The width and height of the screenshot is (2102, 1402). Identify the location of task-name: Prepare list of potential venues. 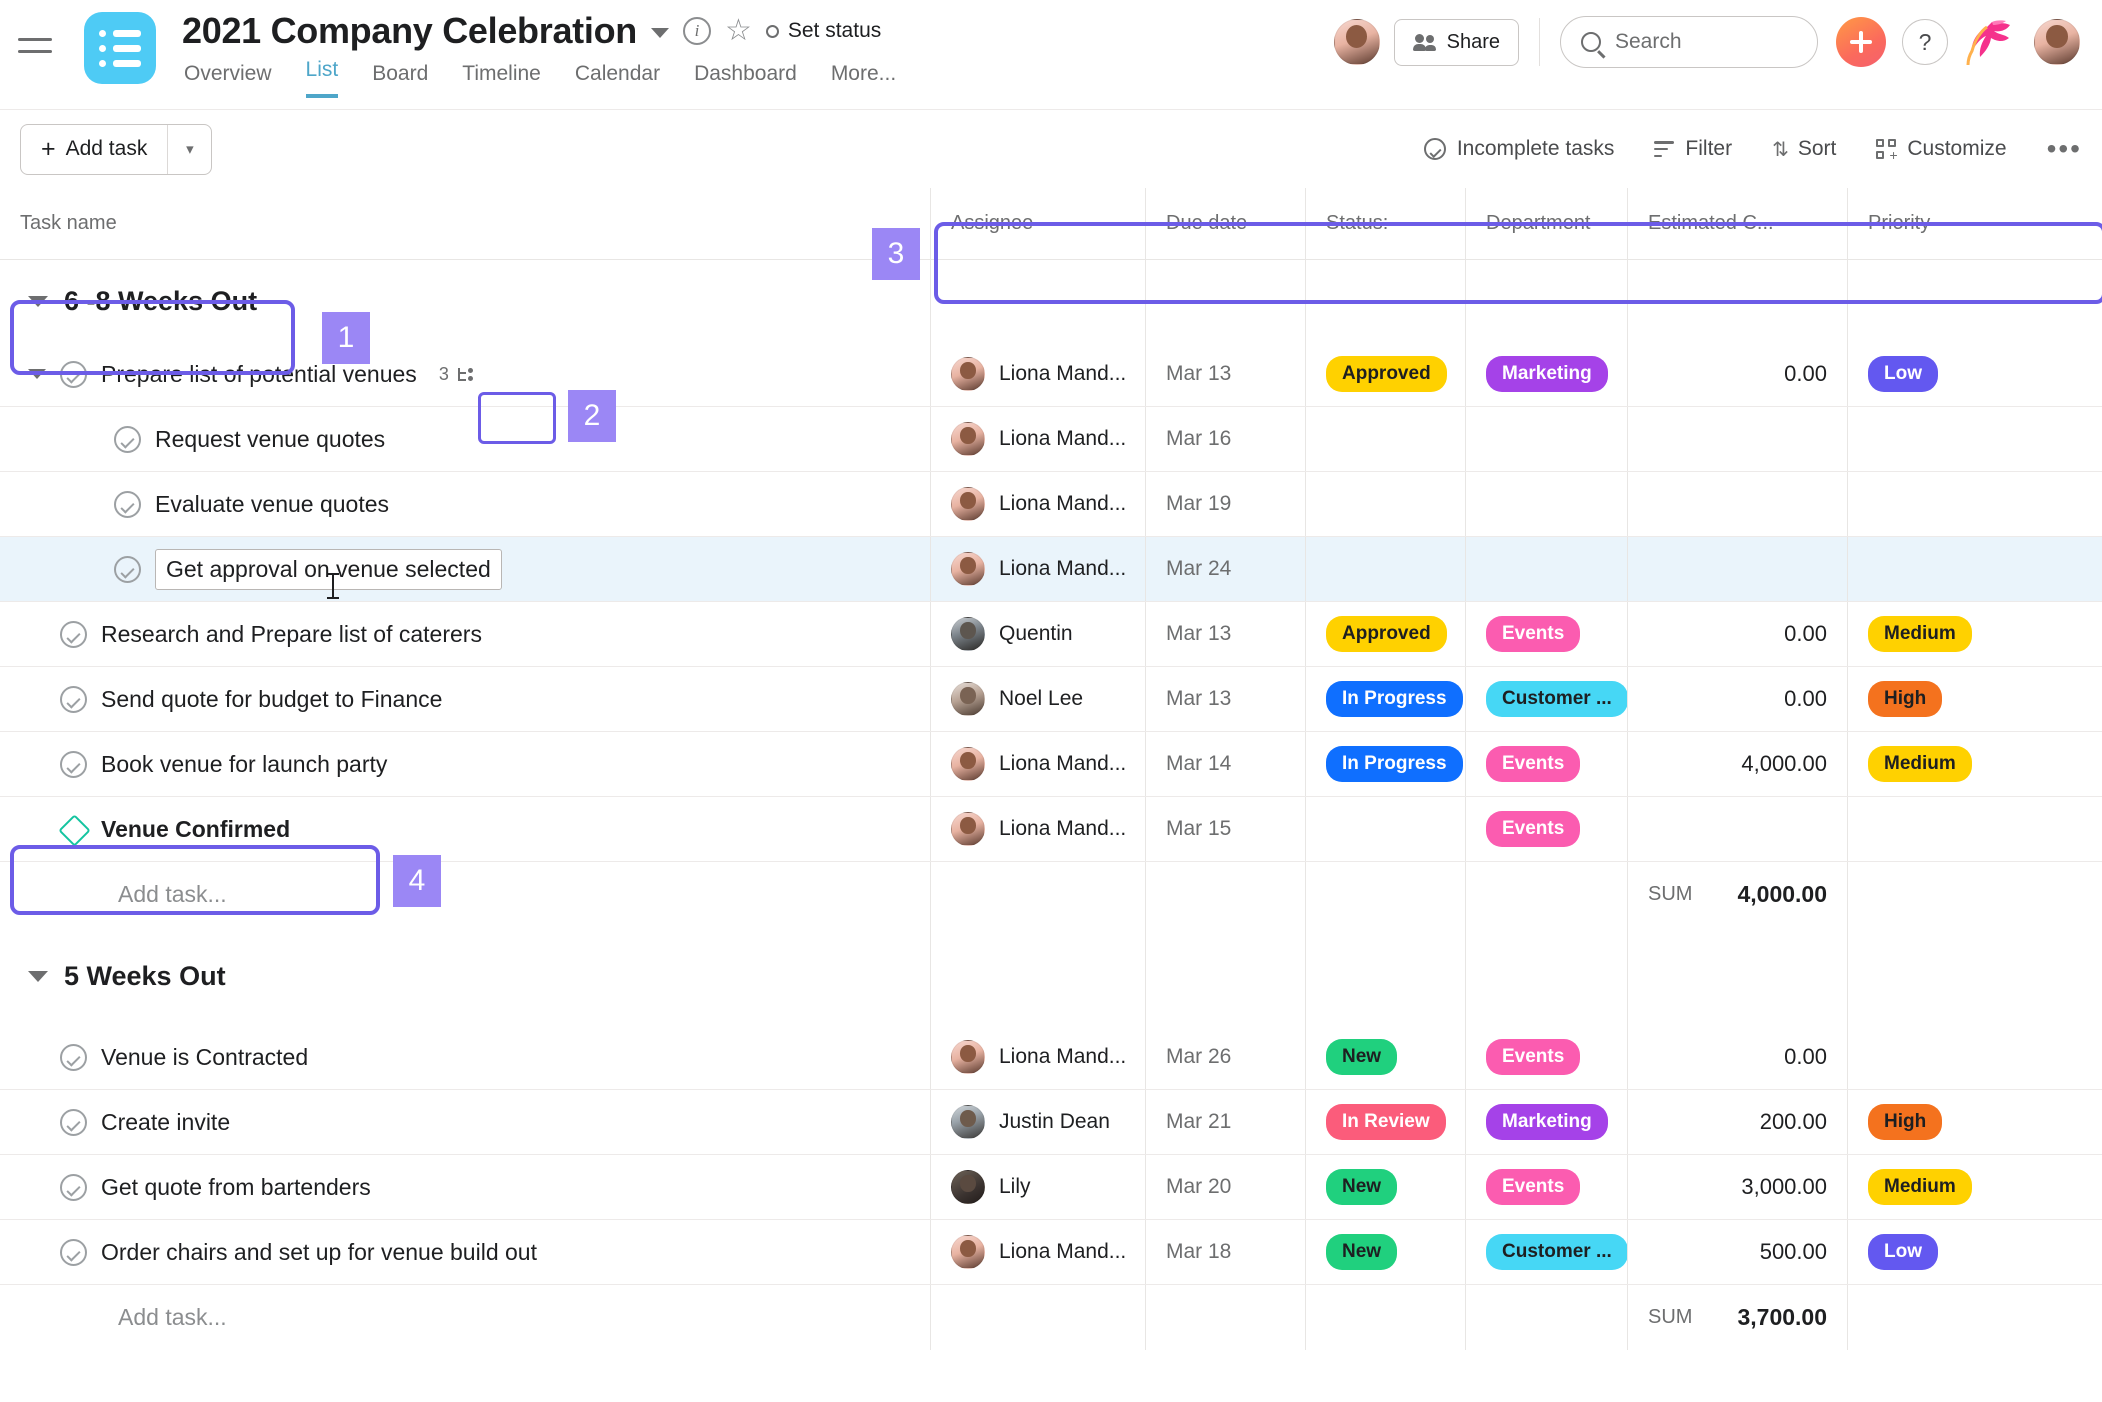
(259, 374).